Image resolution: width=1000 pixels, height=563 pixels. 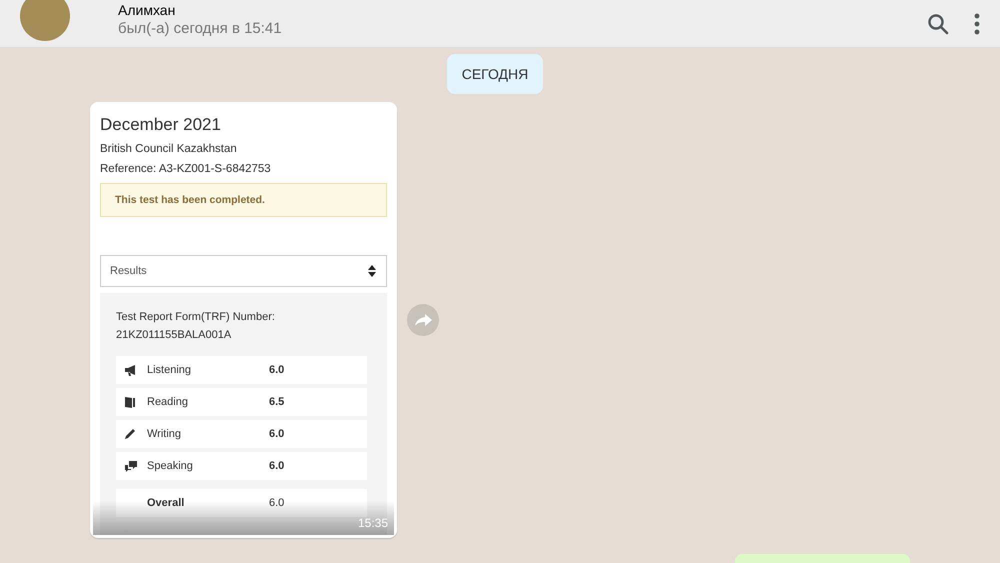 What do you see at coordinates (372, 271) in the screenshot?
I see `sort-arrows-icon` at bounding box center [372, 271].